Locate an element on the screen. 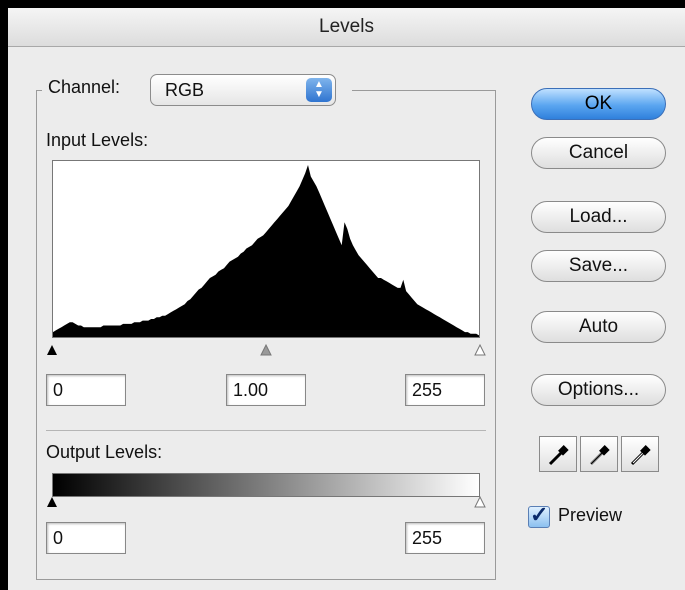 The width and height of the screenshot is (685, 590). white-eyedropper-button is located at coordinates (640, 454).